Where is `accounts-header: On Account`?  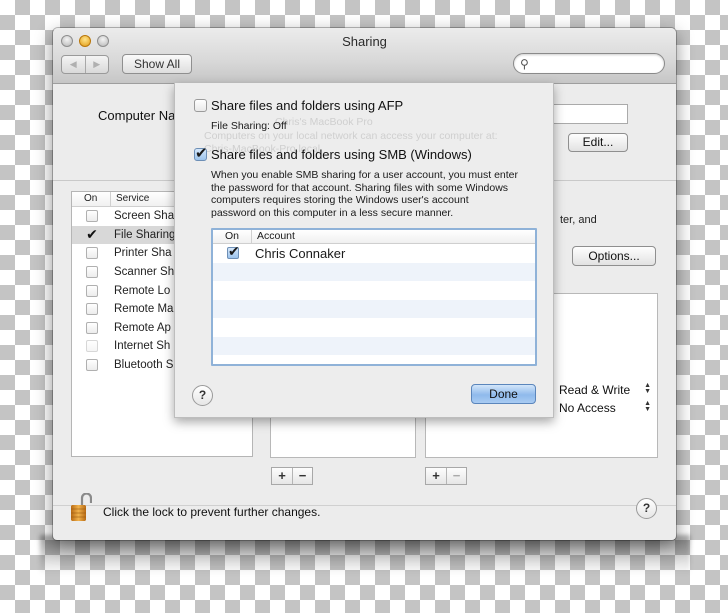 accounts-header: On Account is located at coordinates (374, 237).